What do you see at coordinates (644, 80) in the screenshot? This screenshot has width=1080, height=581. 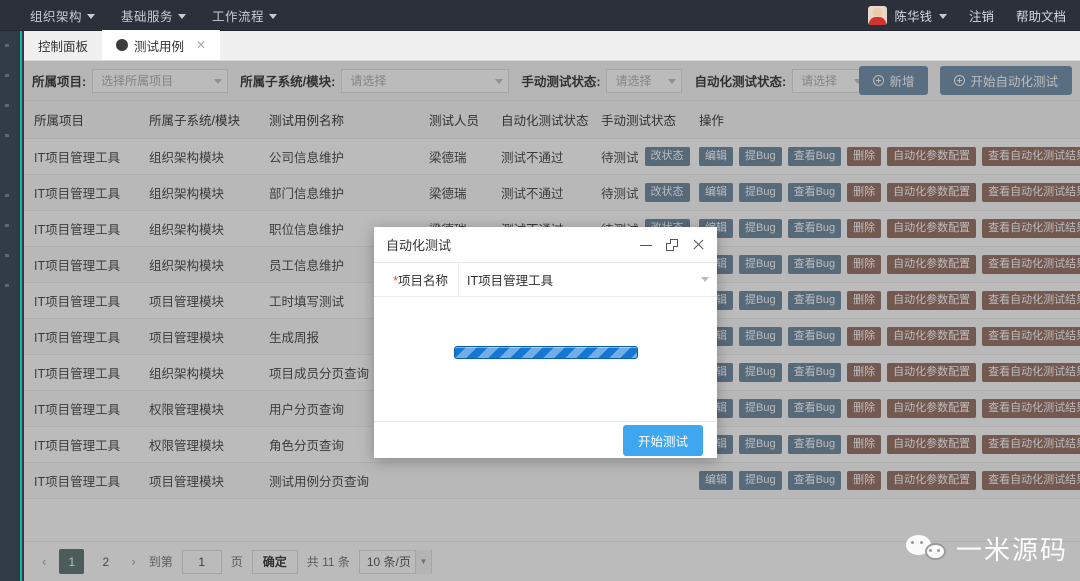 I see `filter-manual-status-select: 请选择` at bounding box center [644, 80].